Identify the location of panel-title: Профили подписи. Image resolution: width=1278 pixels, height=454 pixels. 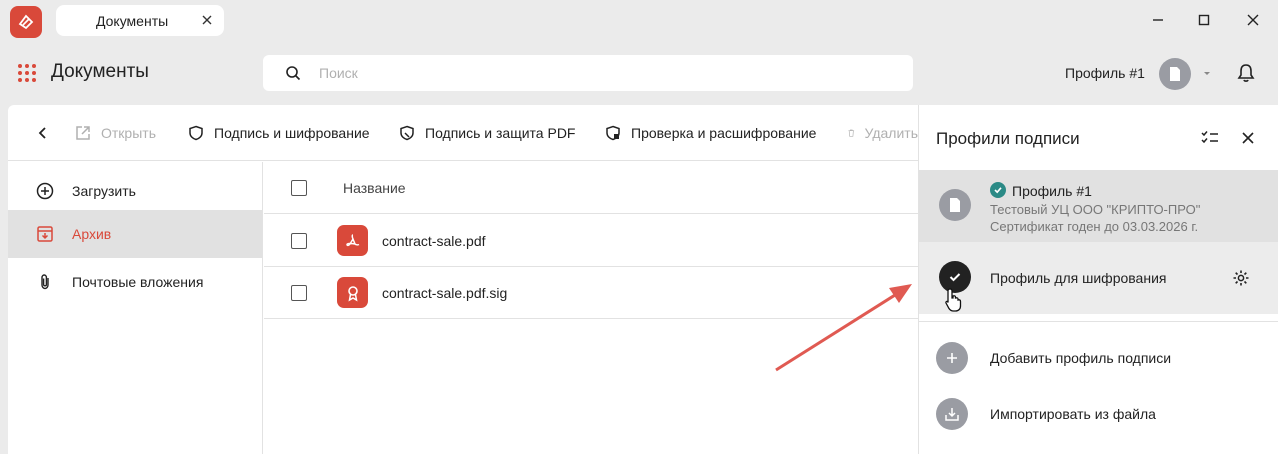
(1008, 138).